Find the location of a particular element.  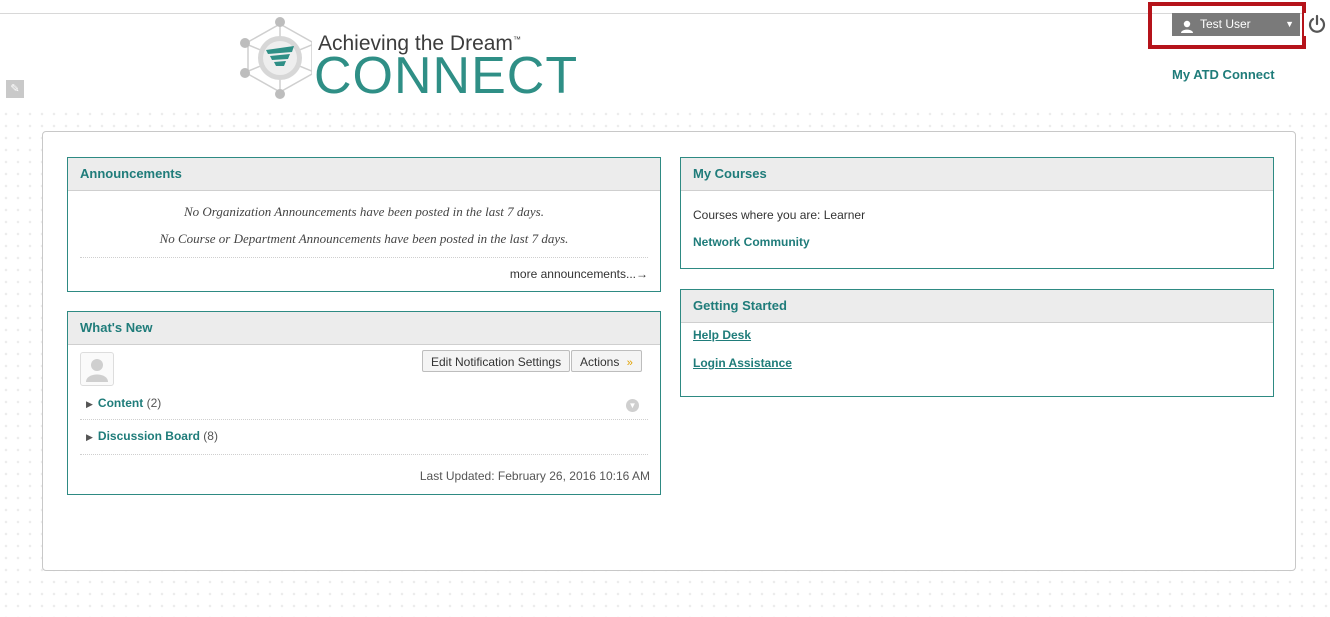

my-atd-connect-link: My ATD Connect is located at coordinates (1223, 74).